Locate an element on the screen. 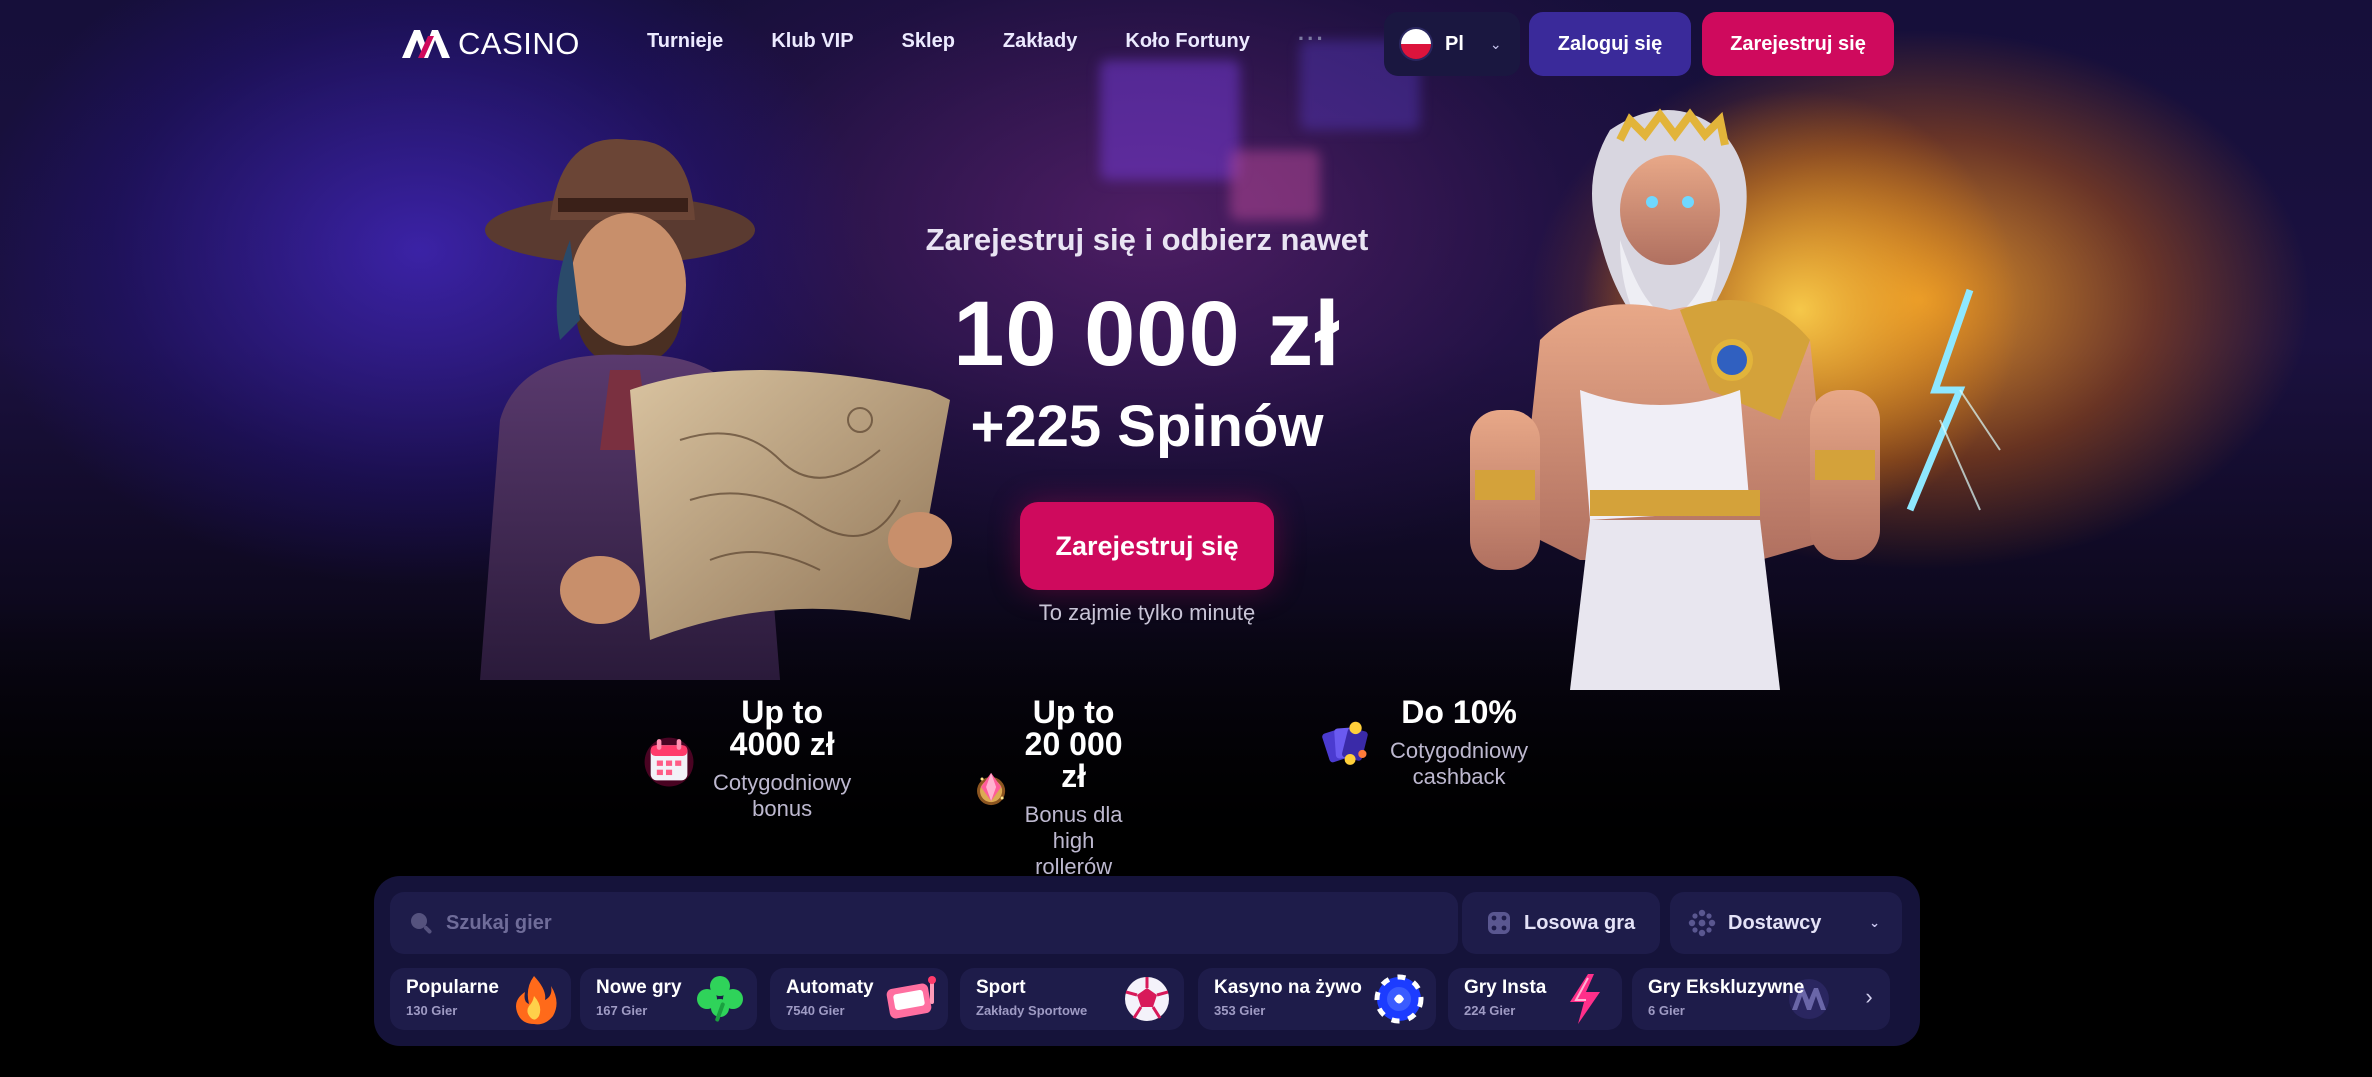  perk-title: Up to 20 000 zł is located at coordinates (1073, 744).